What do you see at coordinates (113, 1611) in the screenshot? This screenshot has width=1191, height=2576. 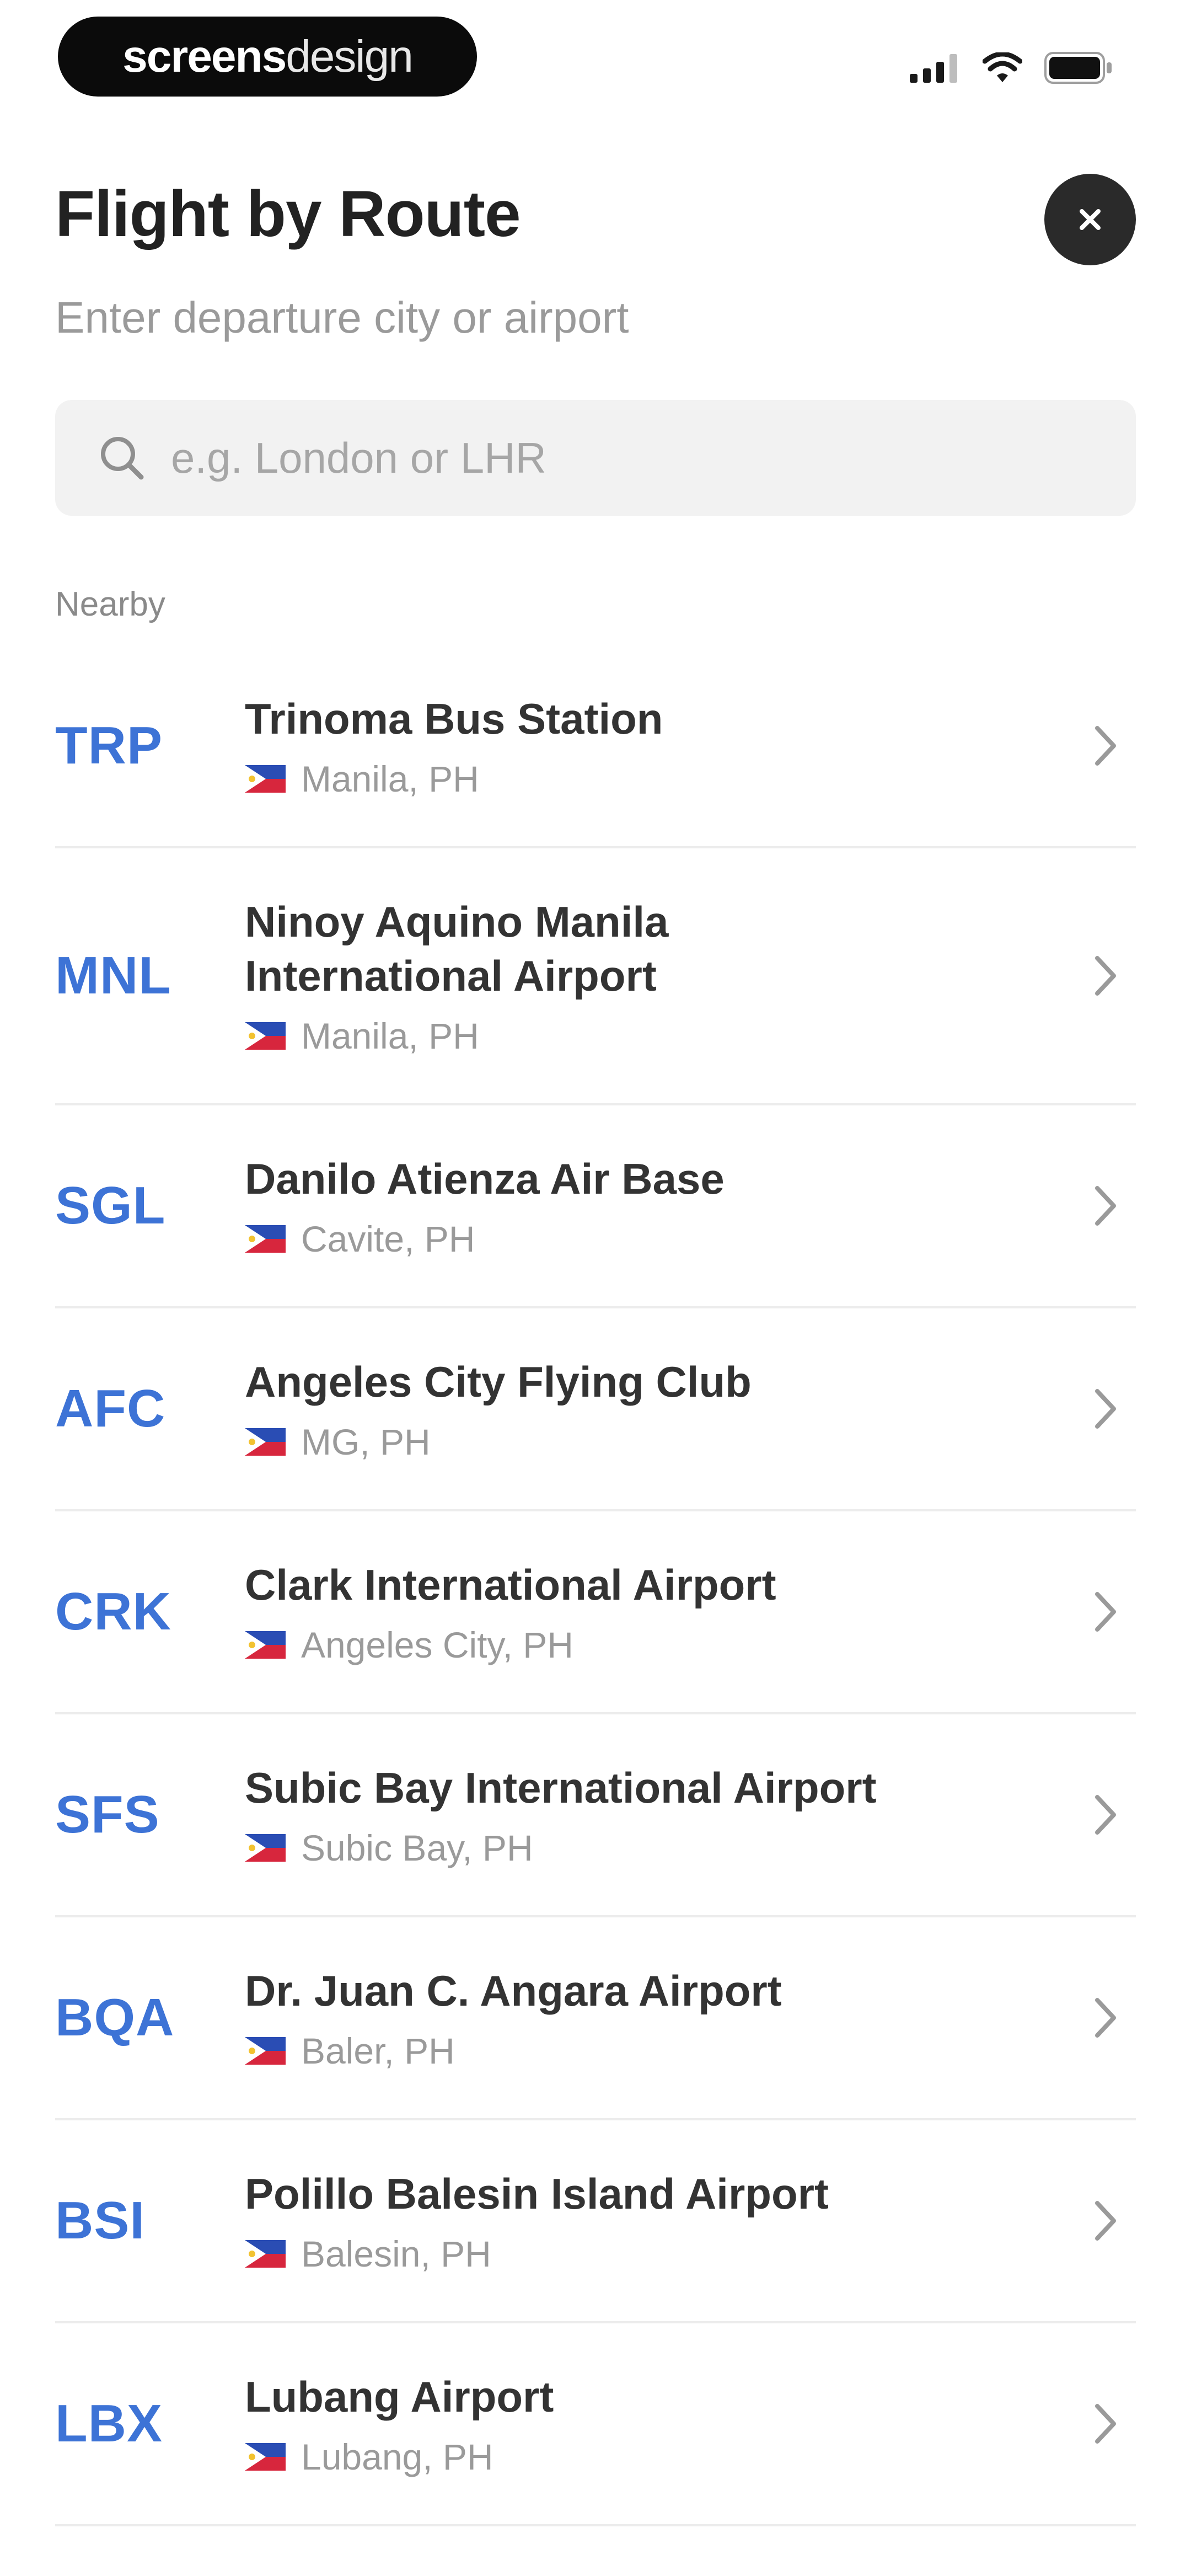 I see `airport-code: CRK` at bounding box center [113, 1611].